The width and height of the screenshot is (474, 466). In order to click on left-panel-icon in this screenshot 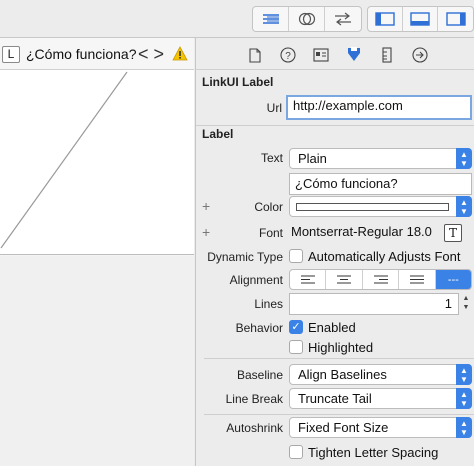, I will do `click(385, 19)`.